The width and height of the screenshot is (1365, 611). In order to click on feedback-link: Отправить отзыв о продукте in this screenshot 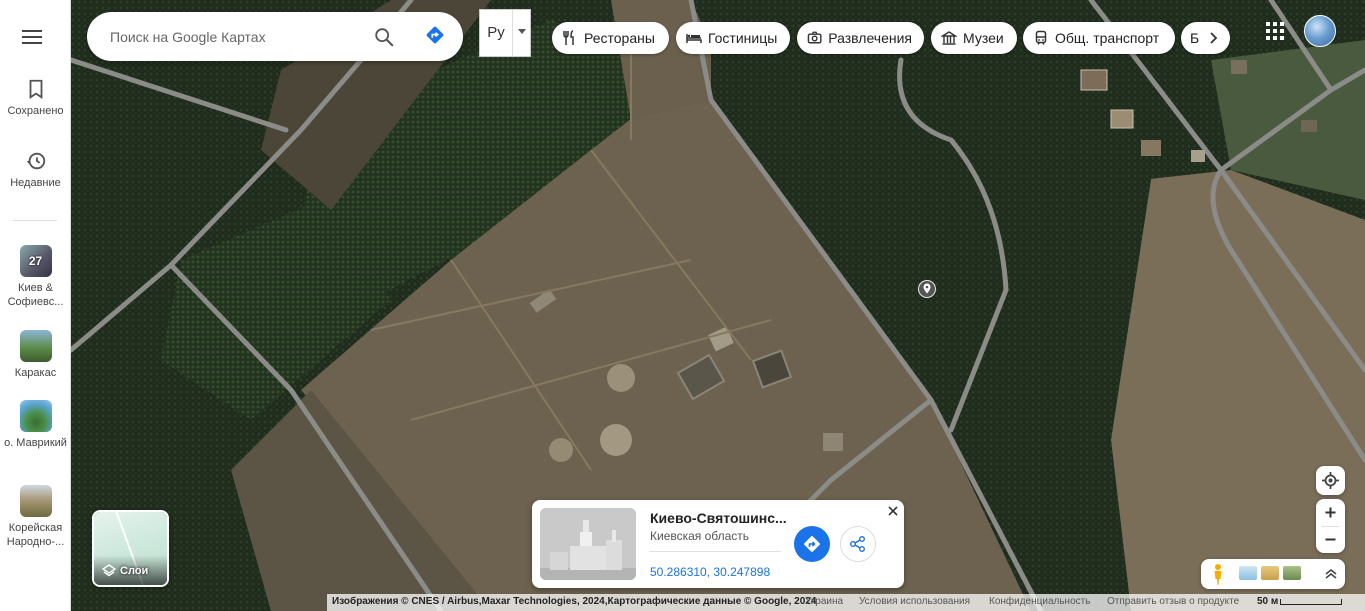, I will do `click(1173, 601)`.